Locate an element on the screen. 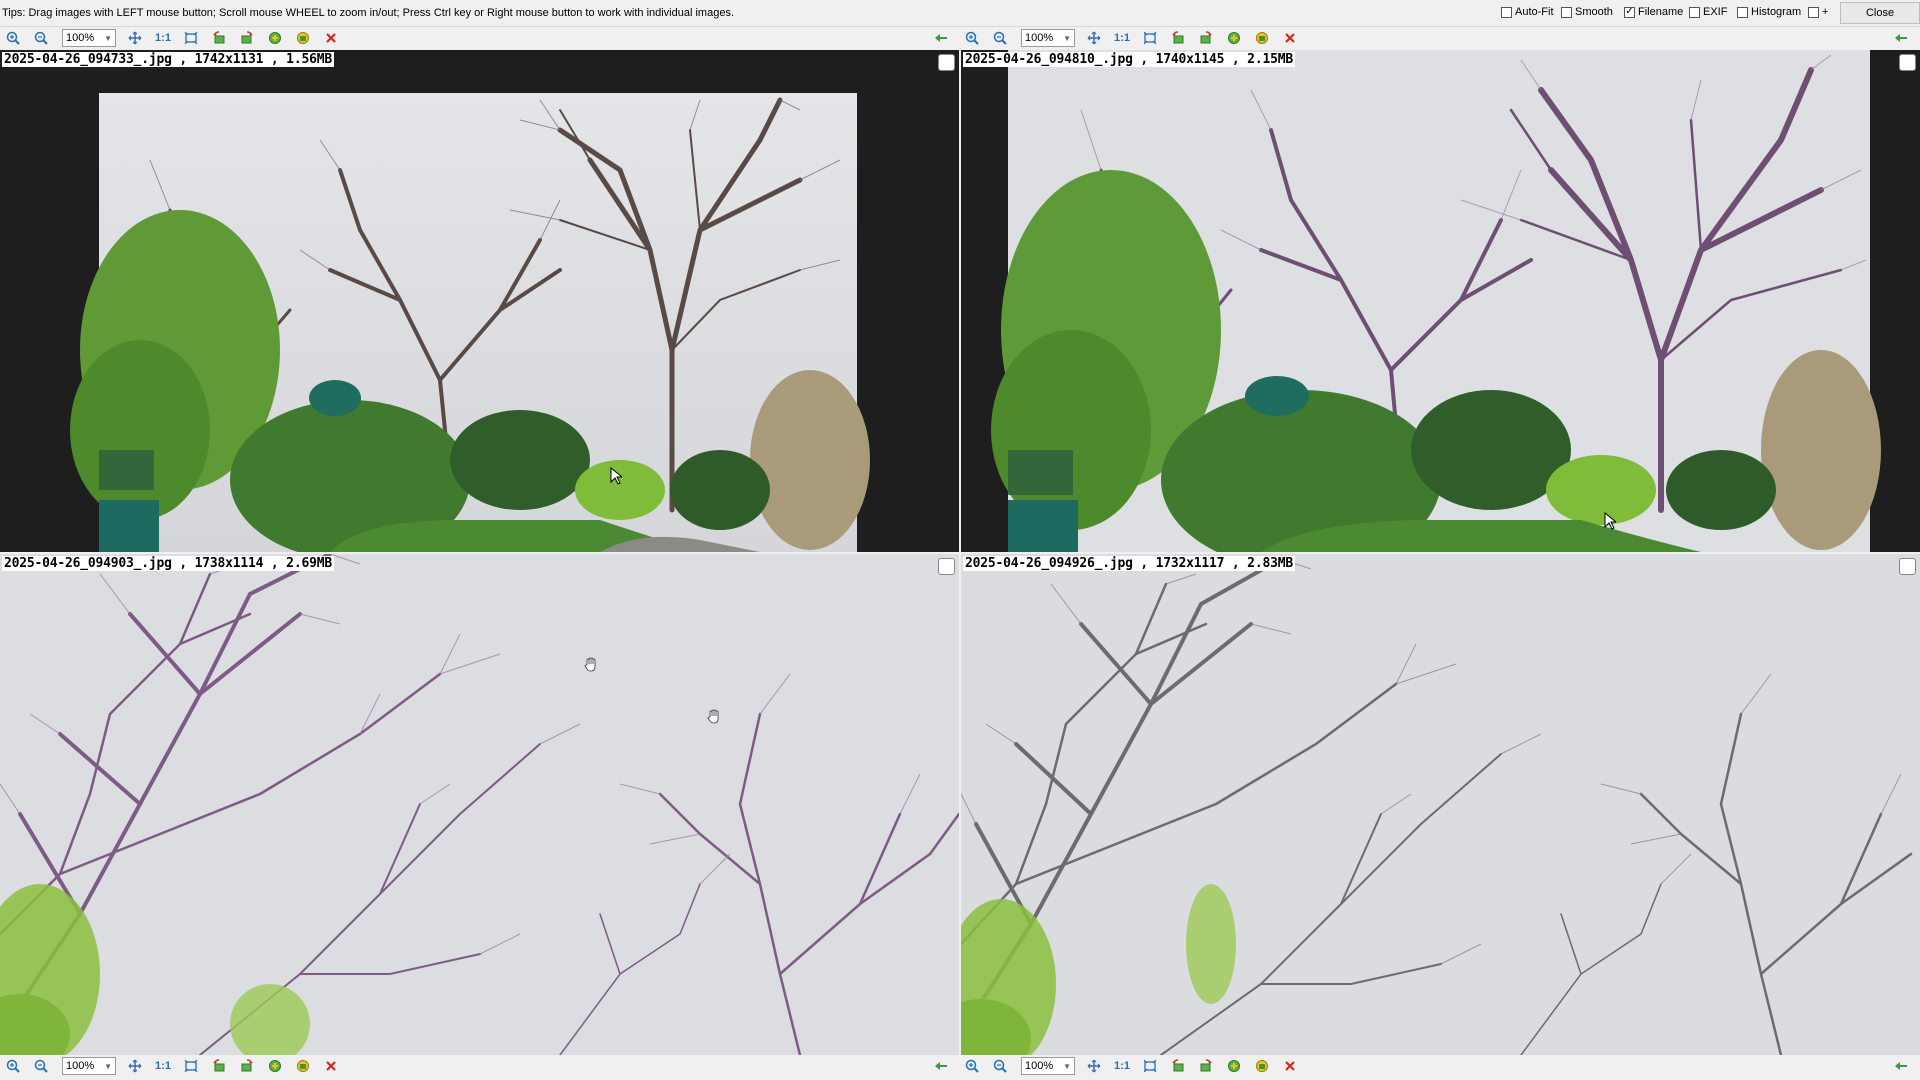 This screenshot has width=1920, height=1080. auto-fit-checkbox: Auto-Fit is located at coordinates (1527, 12).